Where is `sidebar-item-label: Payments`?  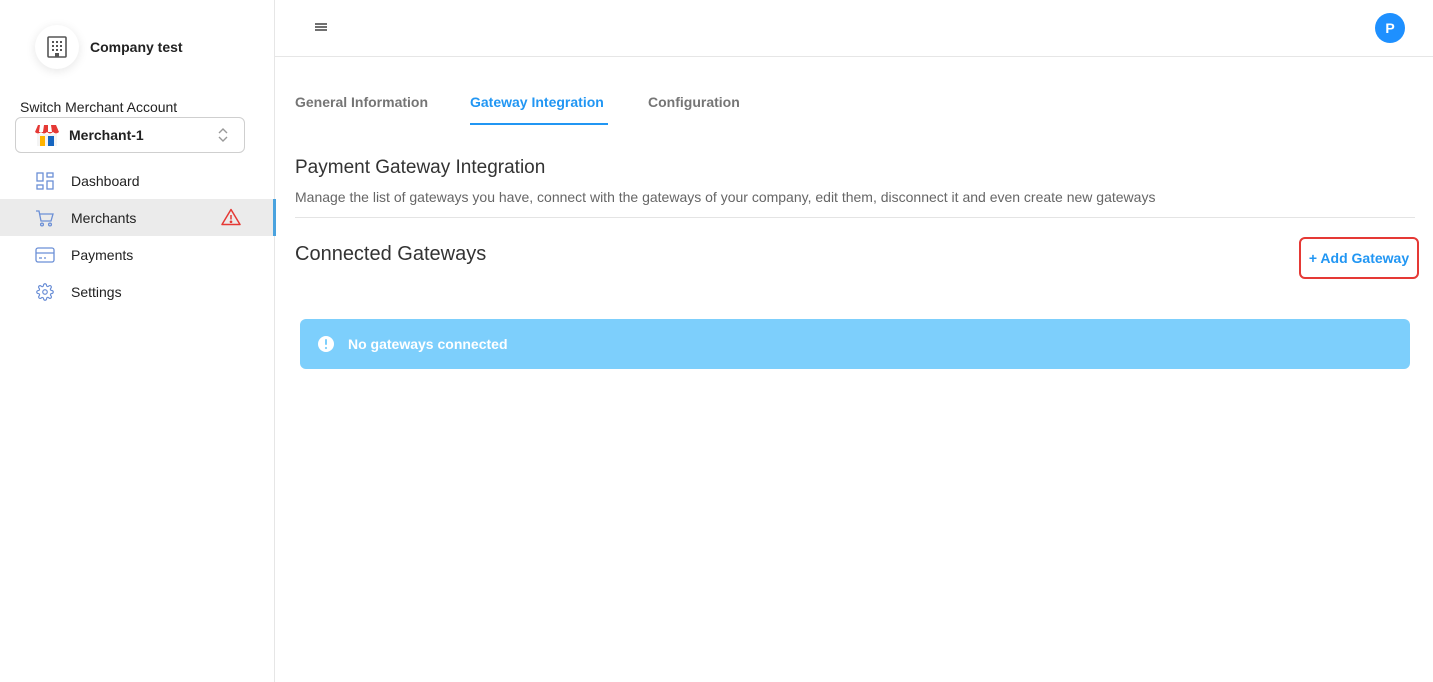 sidebar-item-label: Payments is located at coordinates (102, 254).